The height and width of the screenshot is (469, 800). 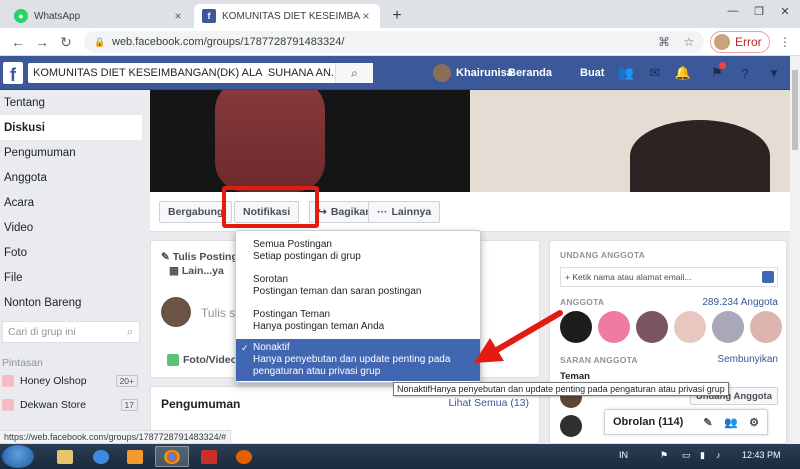 I want to click on messenger-icon: ✉, so click(x=655, y=73).